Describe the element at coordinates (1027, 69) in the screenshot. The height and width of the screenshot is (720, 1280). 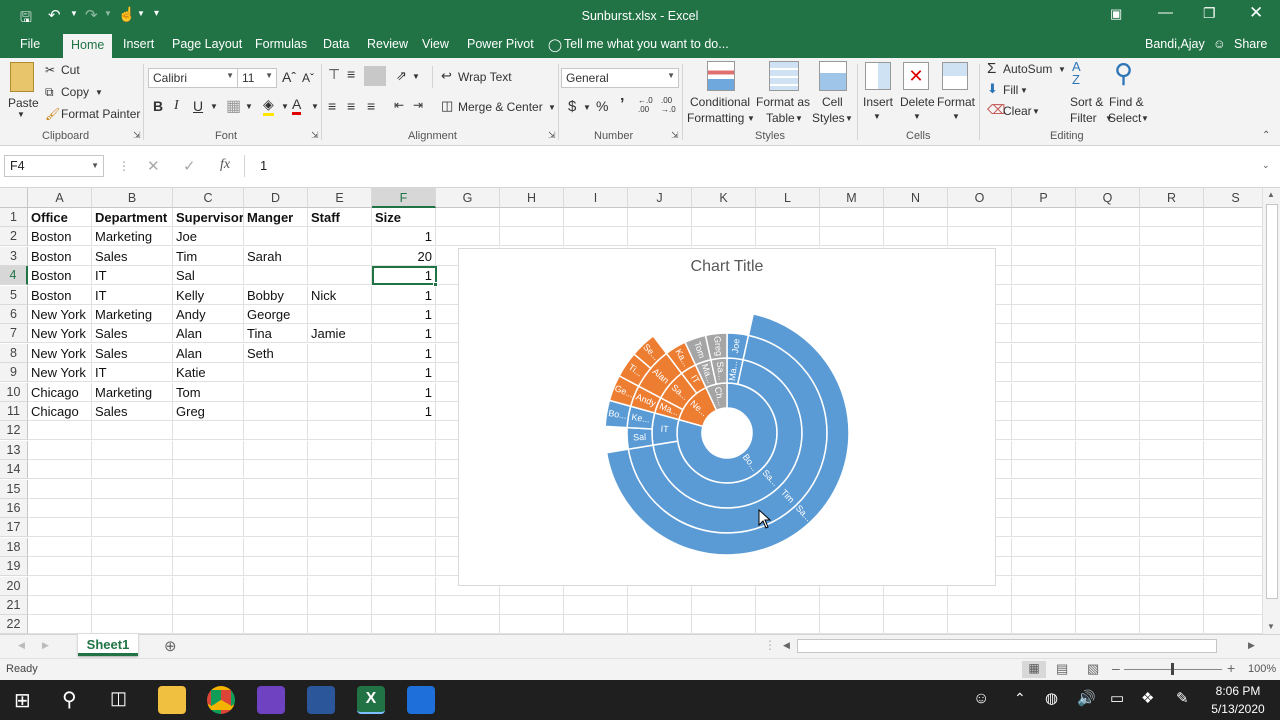
I see `autosum-button: AutoSum` at that location.